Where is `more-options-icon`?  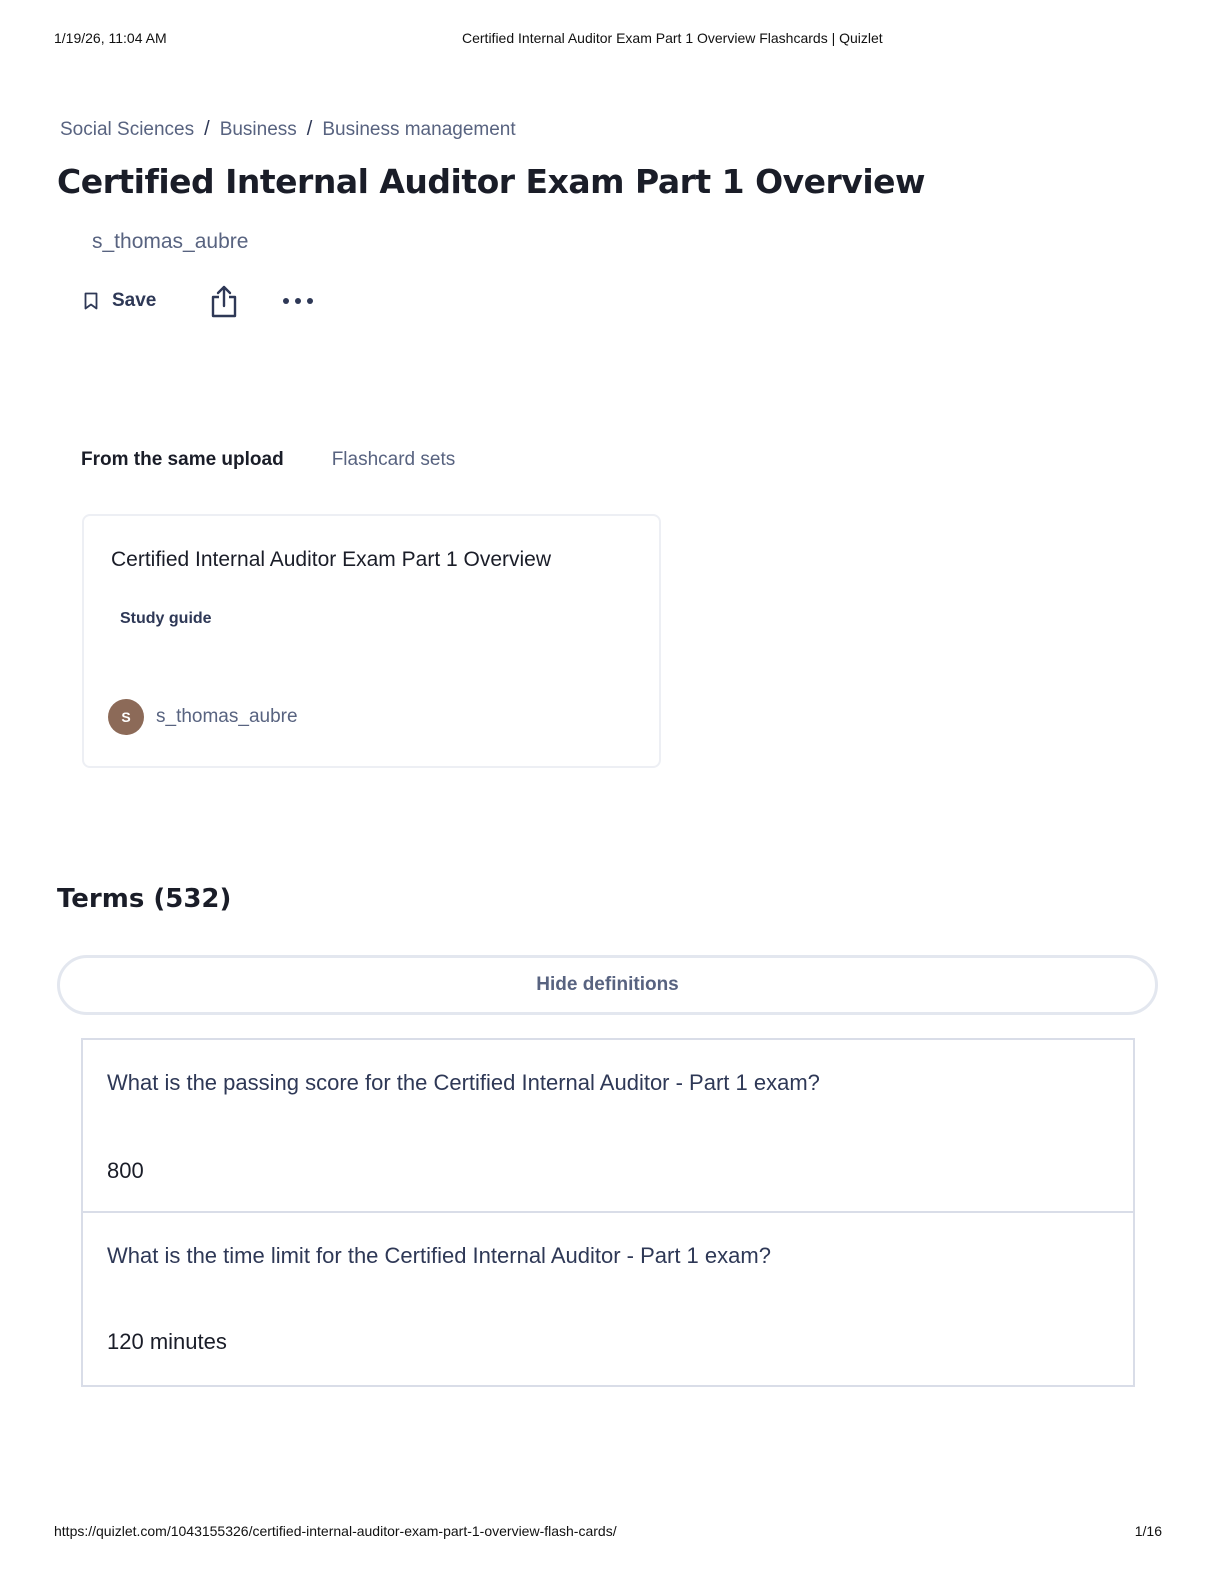
more-options-icon is located at coordinates (298, 301).